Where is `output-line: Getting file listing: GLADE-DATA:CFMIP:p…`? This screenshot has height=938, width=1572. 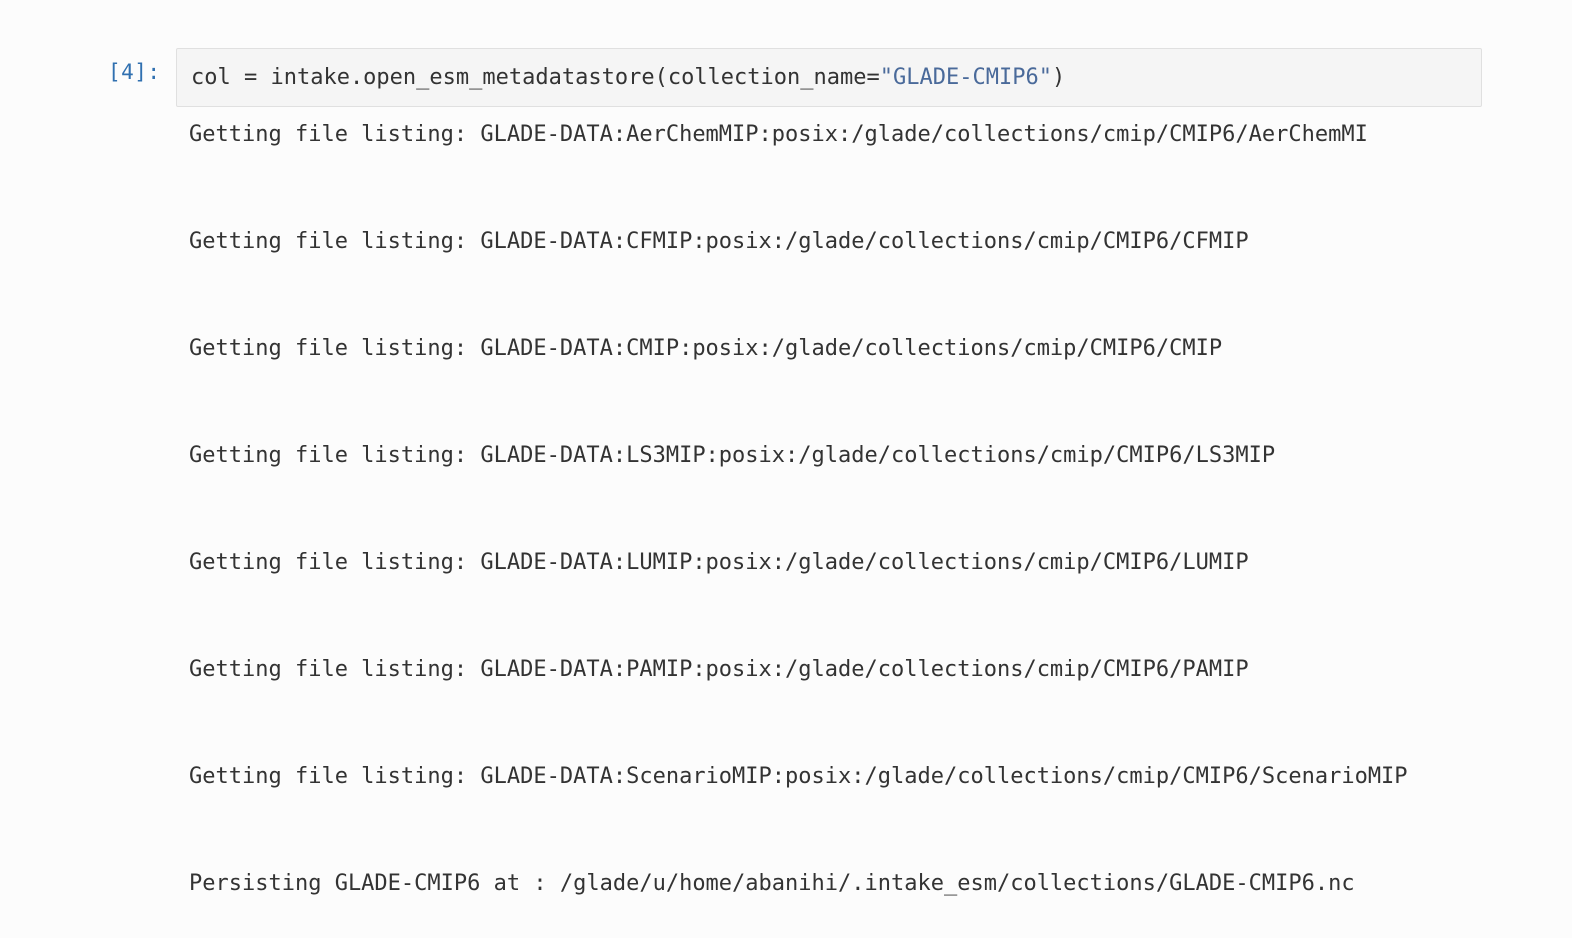
output-line: Getting file listing: GLADE-DATA:CFMIP:p… is located at coordinates (719, 241).